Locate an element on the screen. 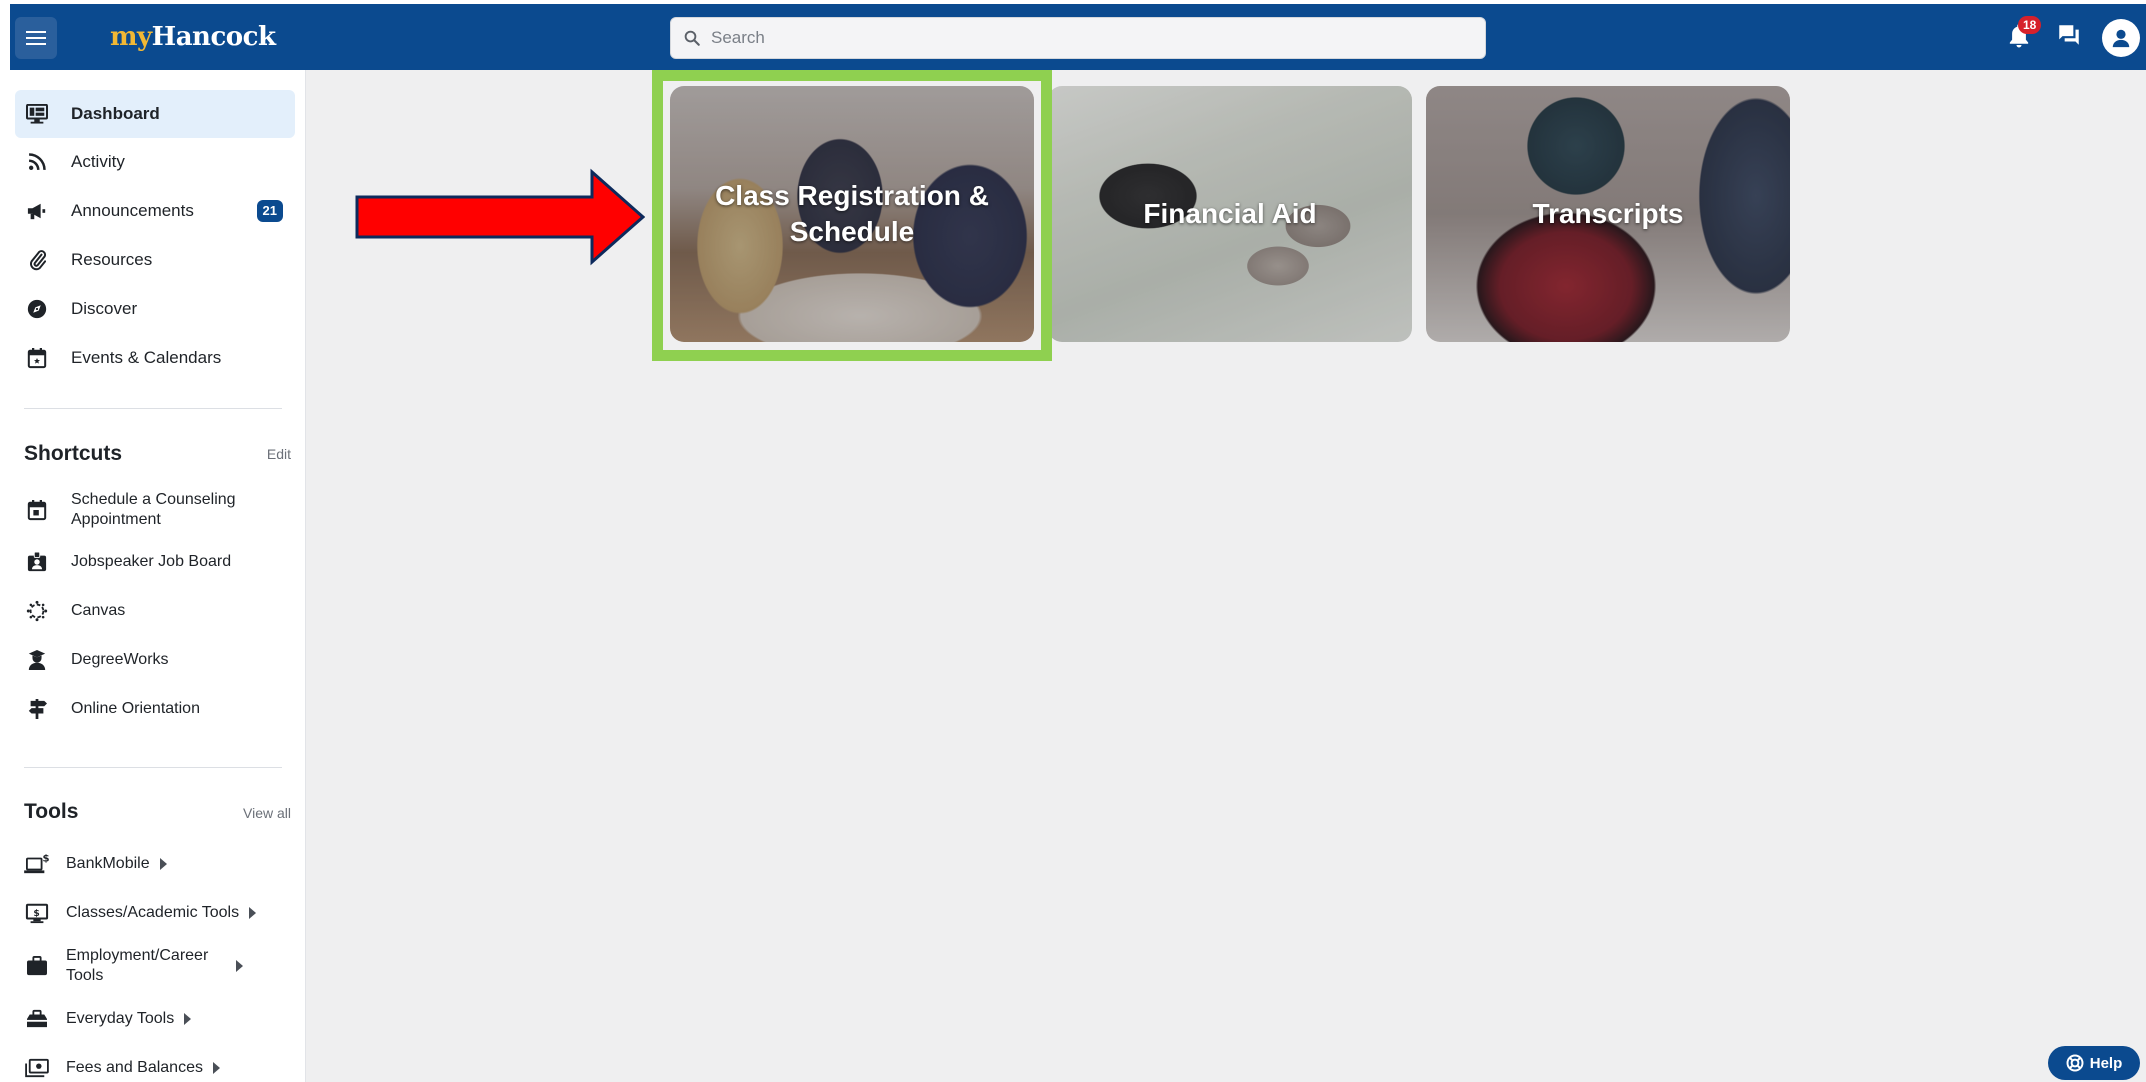 The image size is (2146, 1082). sidebar-item-dashboard: Dashboard is located at coordinates (155, 114).